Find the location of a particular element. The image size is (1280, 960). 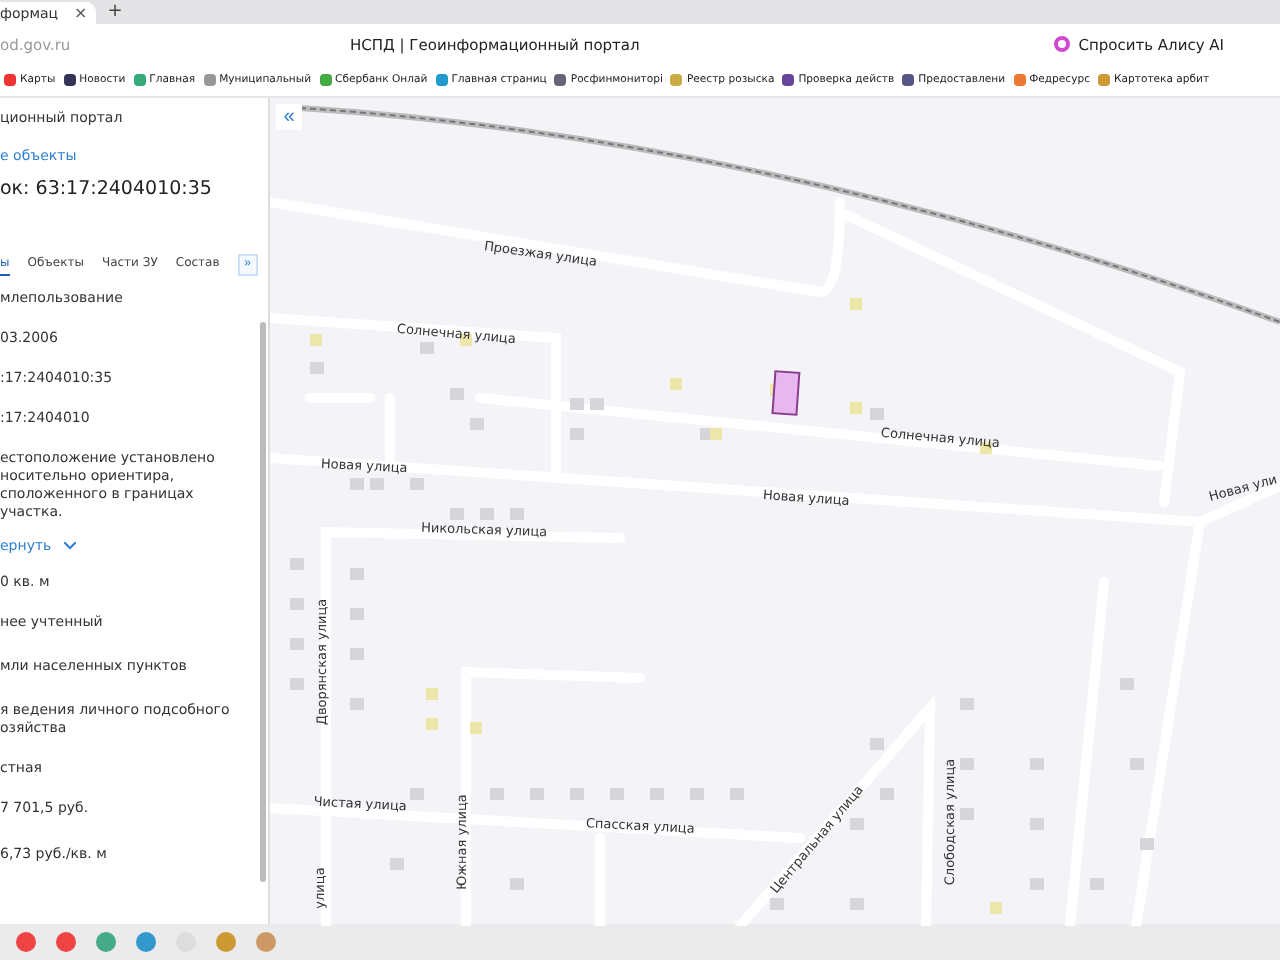

chevron-icon is located at coordinates (69, 546).